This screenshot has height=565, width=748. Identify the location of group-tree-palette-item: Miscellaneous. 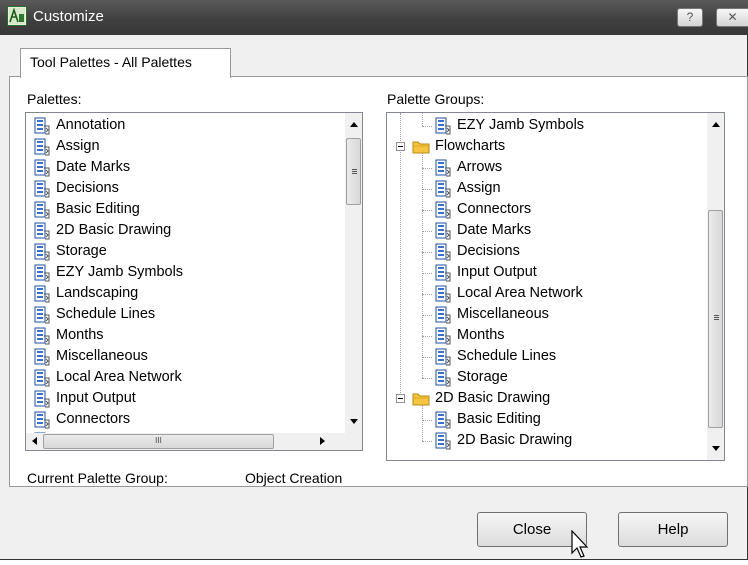
(492, 314).